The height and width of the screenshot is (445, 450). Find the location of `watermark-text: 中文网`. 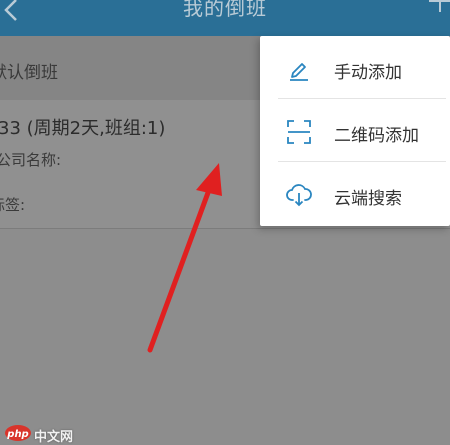

watermark-text: 中文网 is located at coordinates (54, 437).